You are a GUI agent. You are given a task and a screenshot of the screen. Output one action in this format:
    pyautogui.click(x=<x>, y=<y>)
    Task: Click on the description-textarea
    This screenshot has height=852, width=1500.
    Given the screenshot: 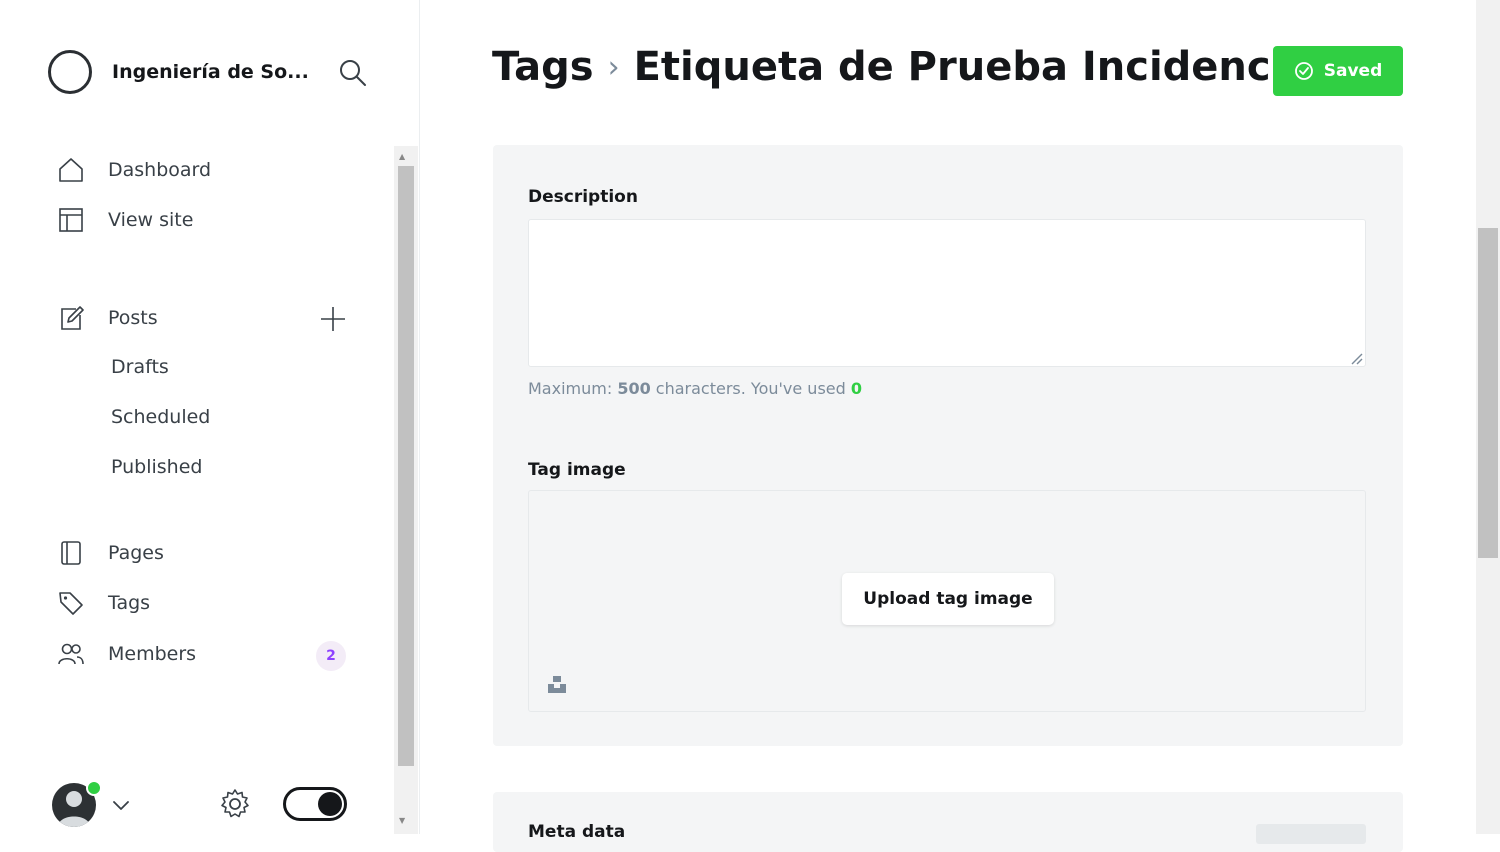 What is the action you would take?
    pyautogui.click(x=947, y=293)
    